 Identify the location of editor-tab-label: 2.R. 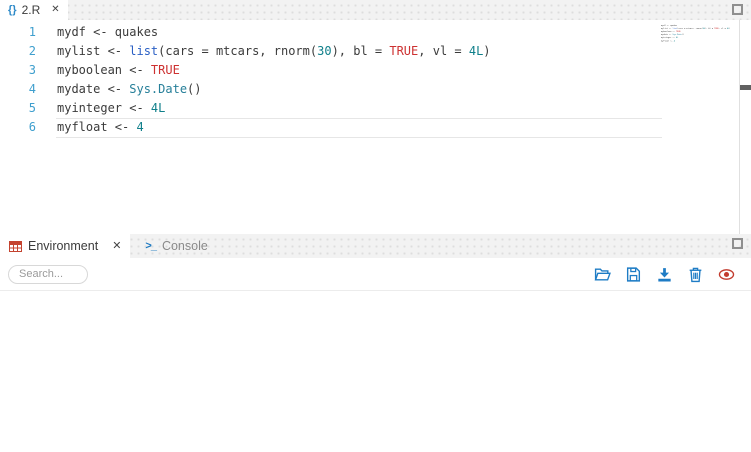
(31, 10).